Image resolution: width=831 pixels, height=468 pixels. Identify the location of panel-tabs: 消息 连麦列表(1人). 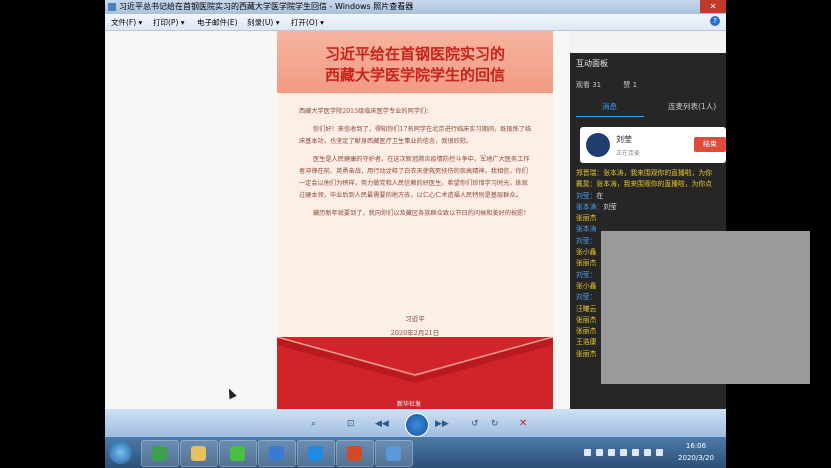
(648, 107).